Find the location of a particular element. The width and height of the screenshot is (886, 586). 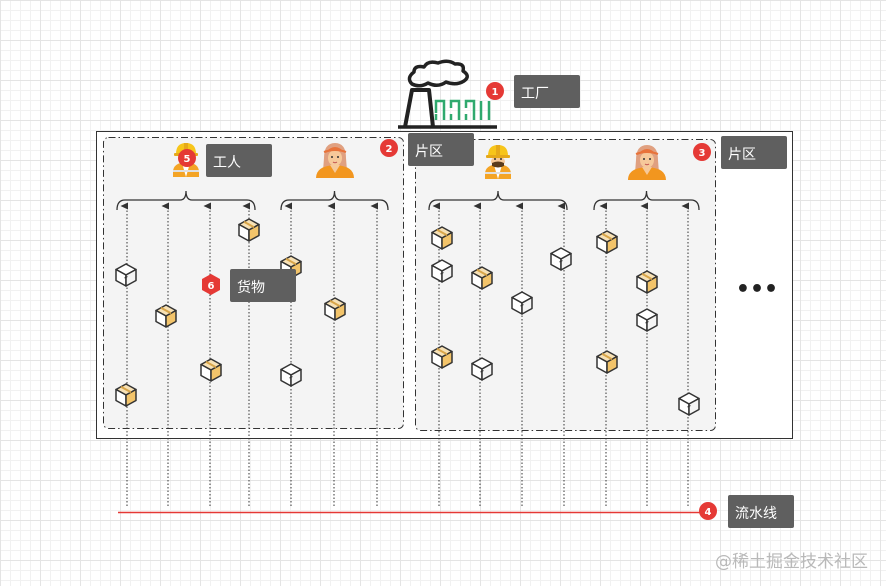

svg-text: 流水线 is located at coordinates (756, 514).